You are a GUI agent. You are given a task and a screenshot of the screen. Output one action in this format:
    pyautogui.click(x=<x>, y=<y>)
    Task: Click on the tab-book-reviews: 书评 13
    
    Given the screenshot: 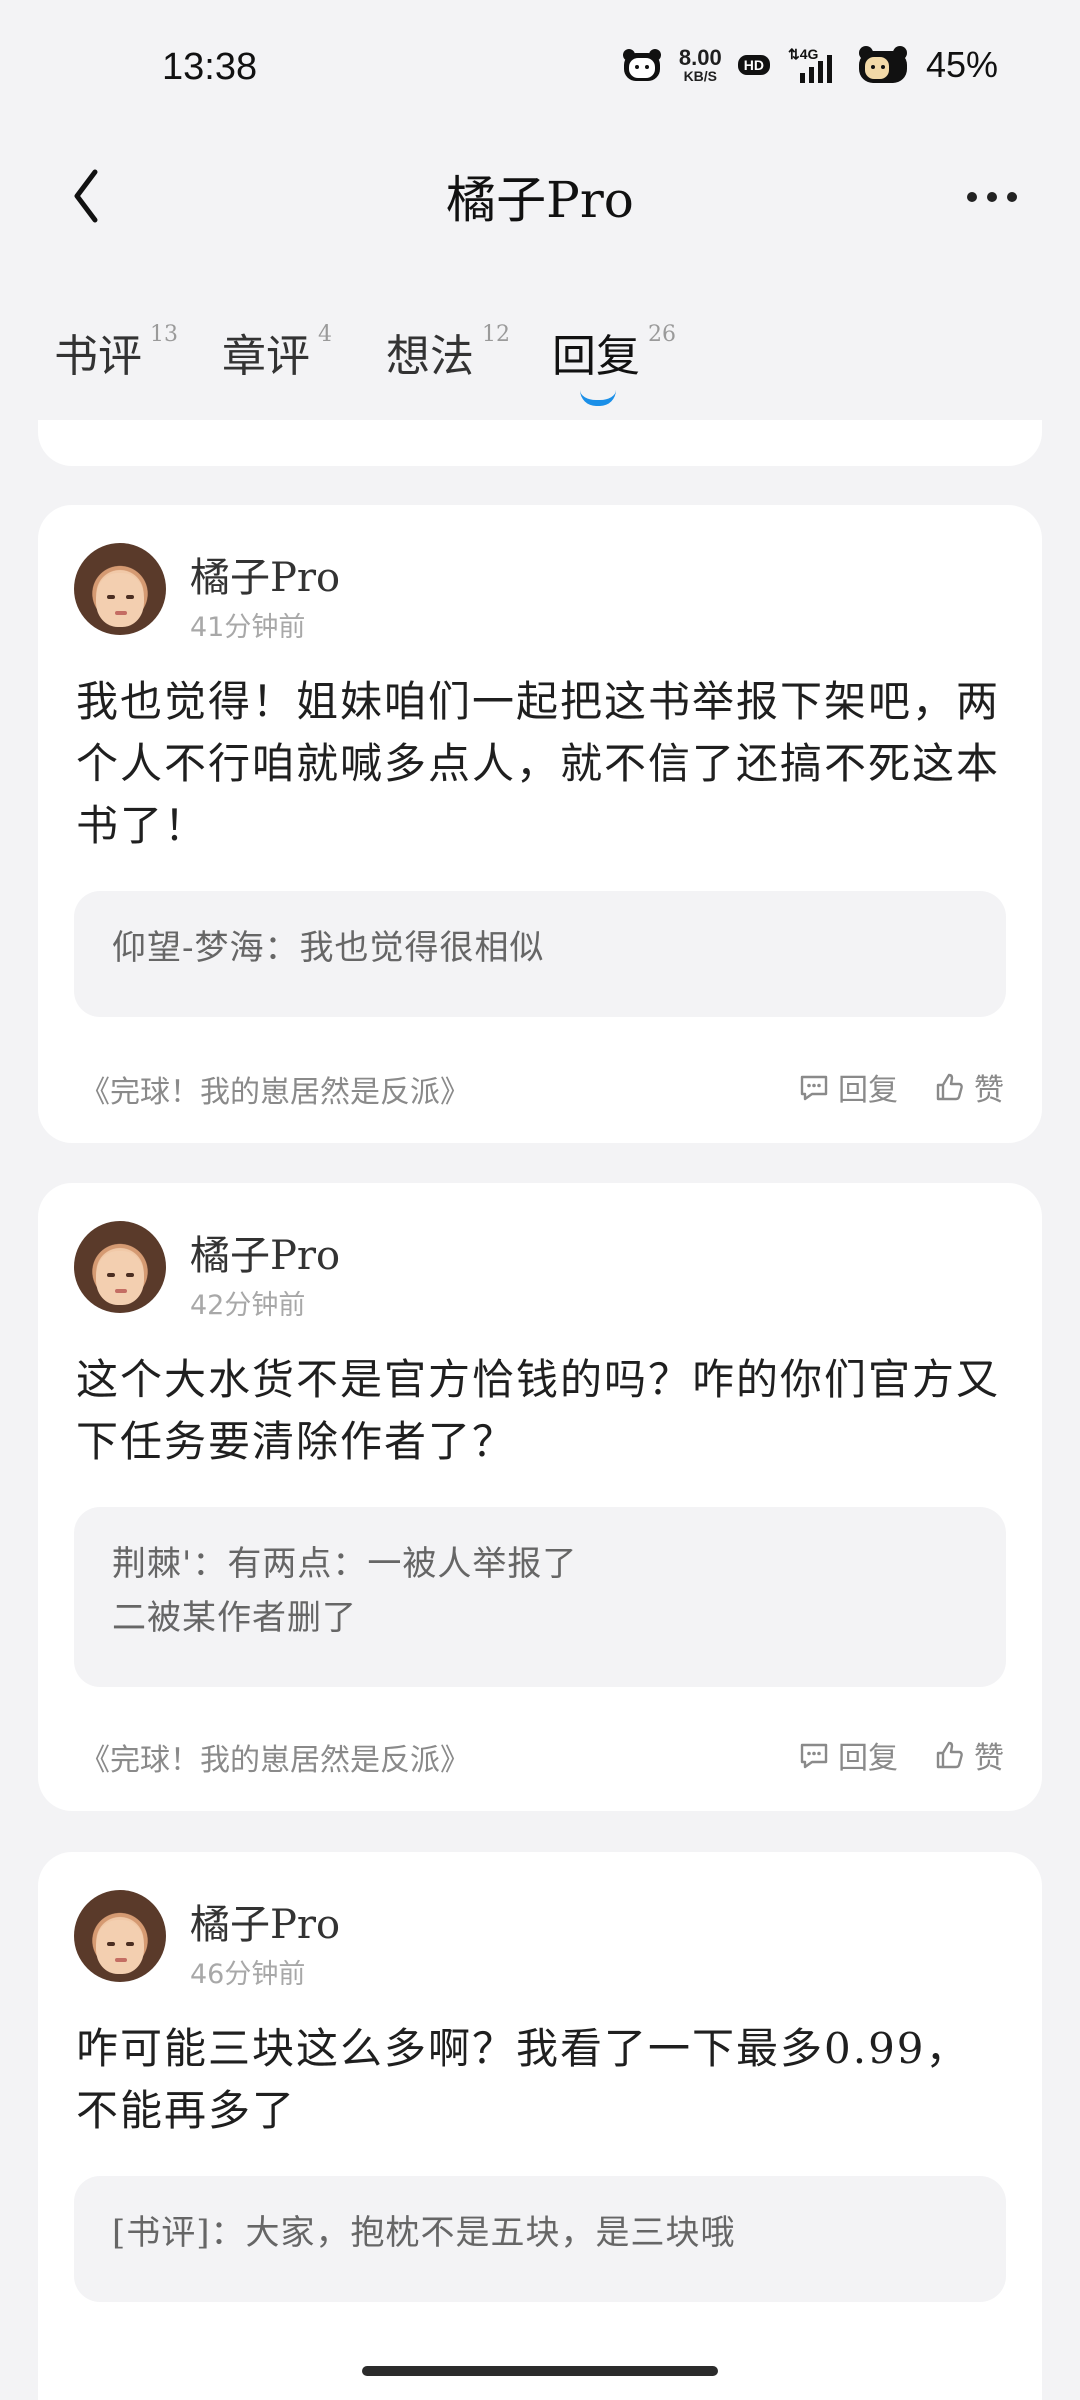 What is the action you would take?
    pyautogui.click(x=116, y=352)
    